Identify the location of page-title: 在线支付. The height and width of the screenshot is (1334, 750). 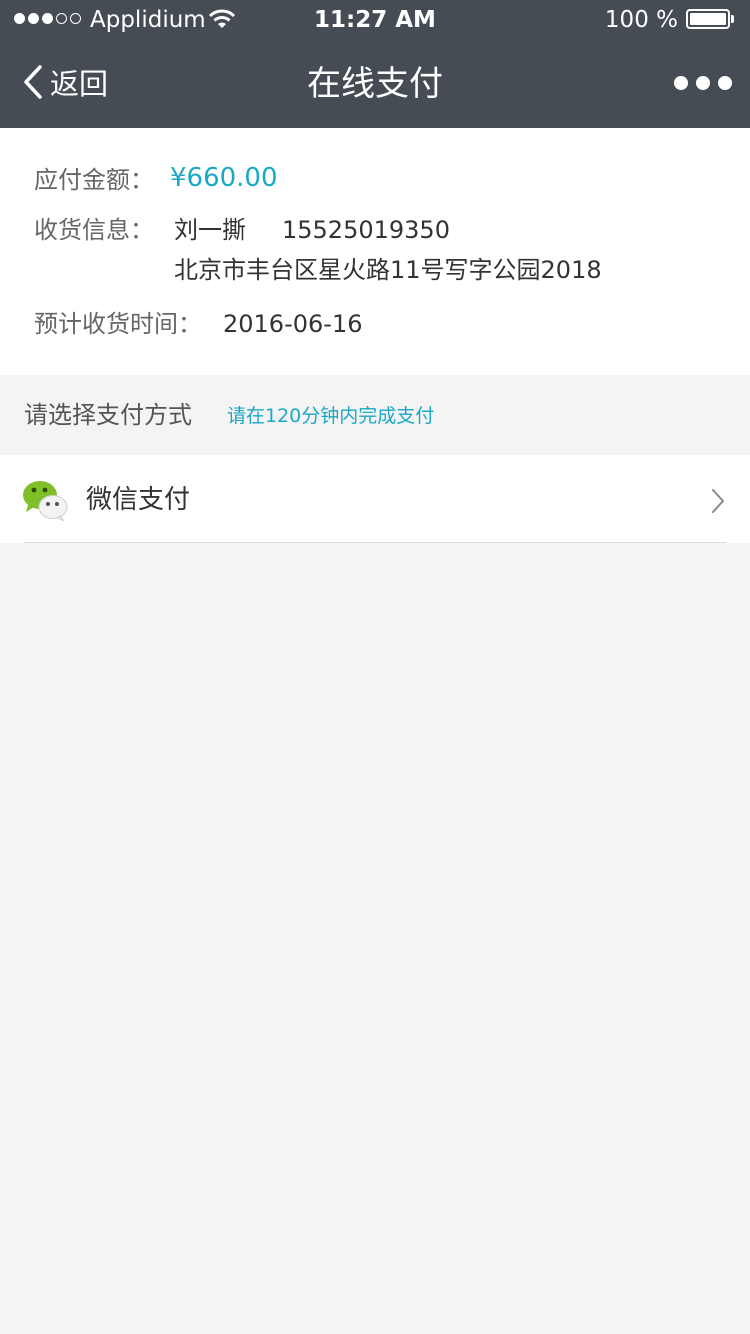
(375, 84).